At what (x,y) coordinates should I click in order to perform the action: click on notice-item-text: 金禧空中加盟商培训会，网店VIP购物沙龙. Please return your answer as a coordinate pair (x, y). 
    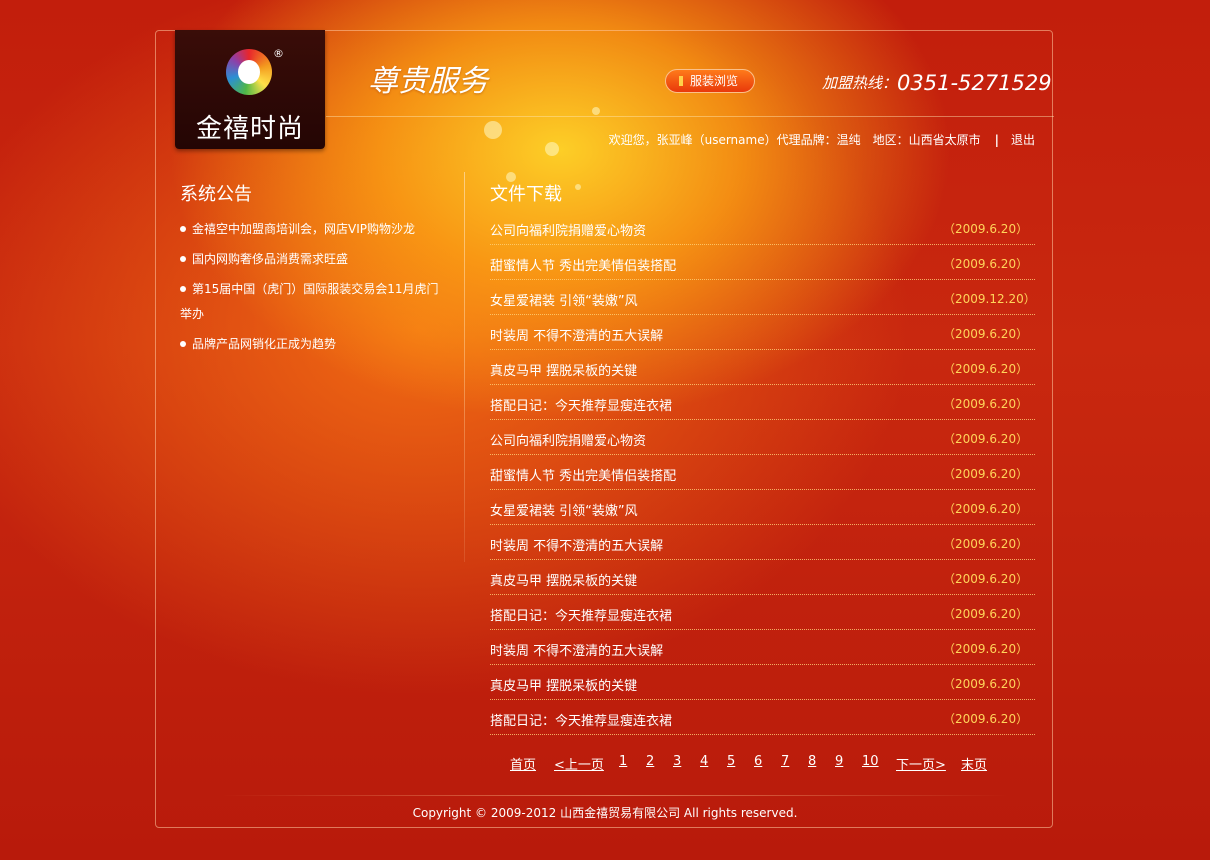
    Looking at the image, I should click on (303, 229).